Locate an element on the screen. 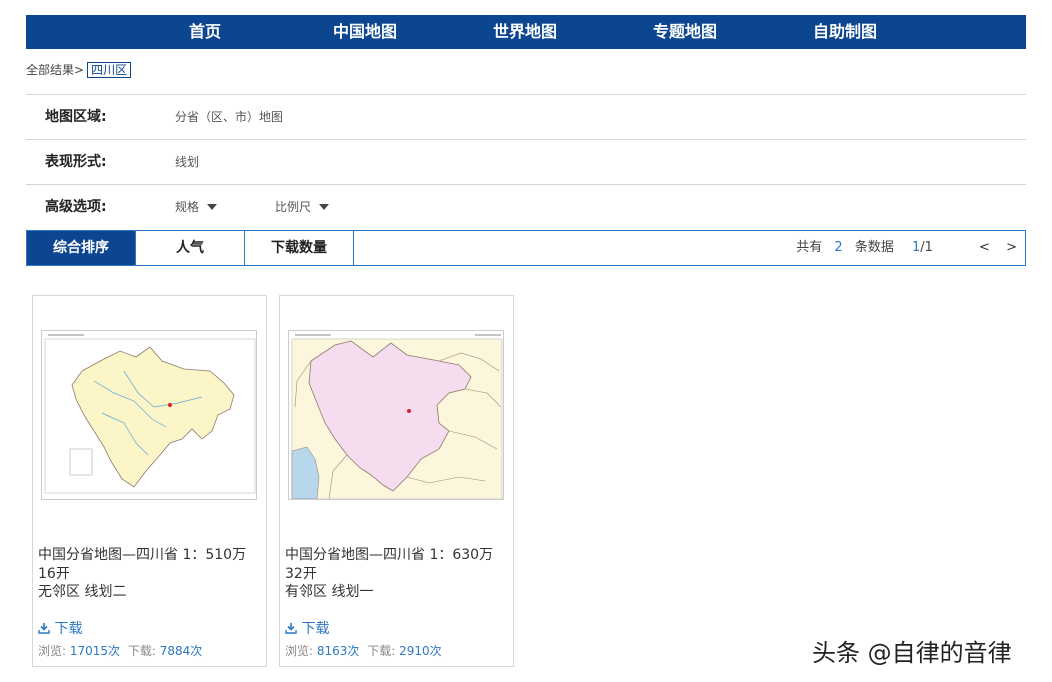  prev-page-icon: < is located at coordinates (984, 247).